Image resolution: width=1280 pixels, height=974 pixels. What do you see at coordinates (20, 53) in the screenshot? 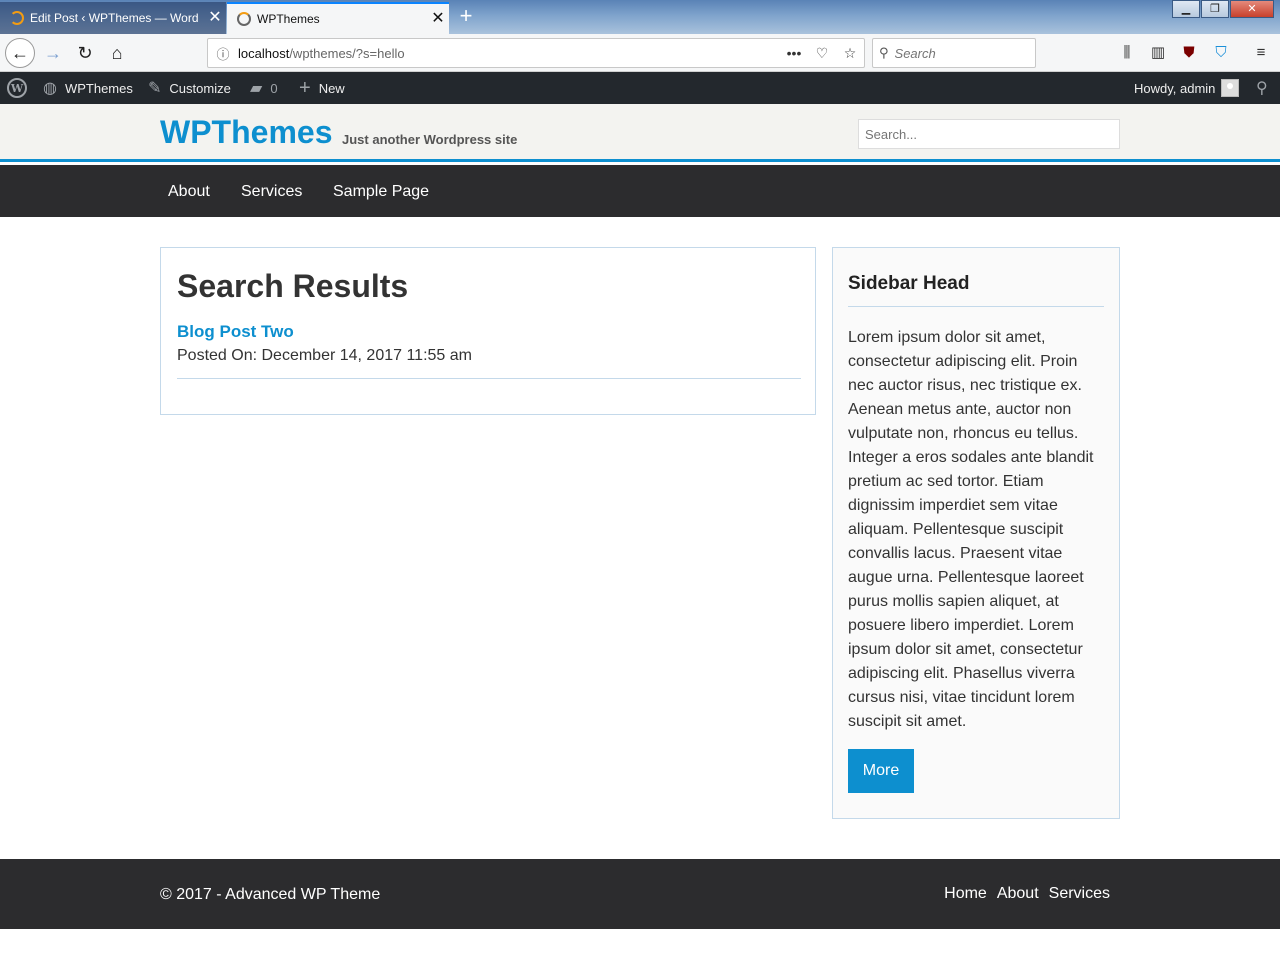
I see `back-icon: ←` at bounding box center [20, 53].